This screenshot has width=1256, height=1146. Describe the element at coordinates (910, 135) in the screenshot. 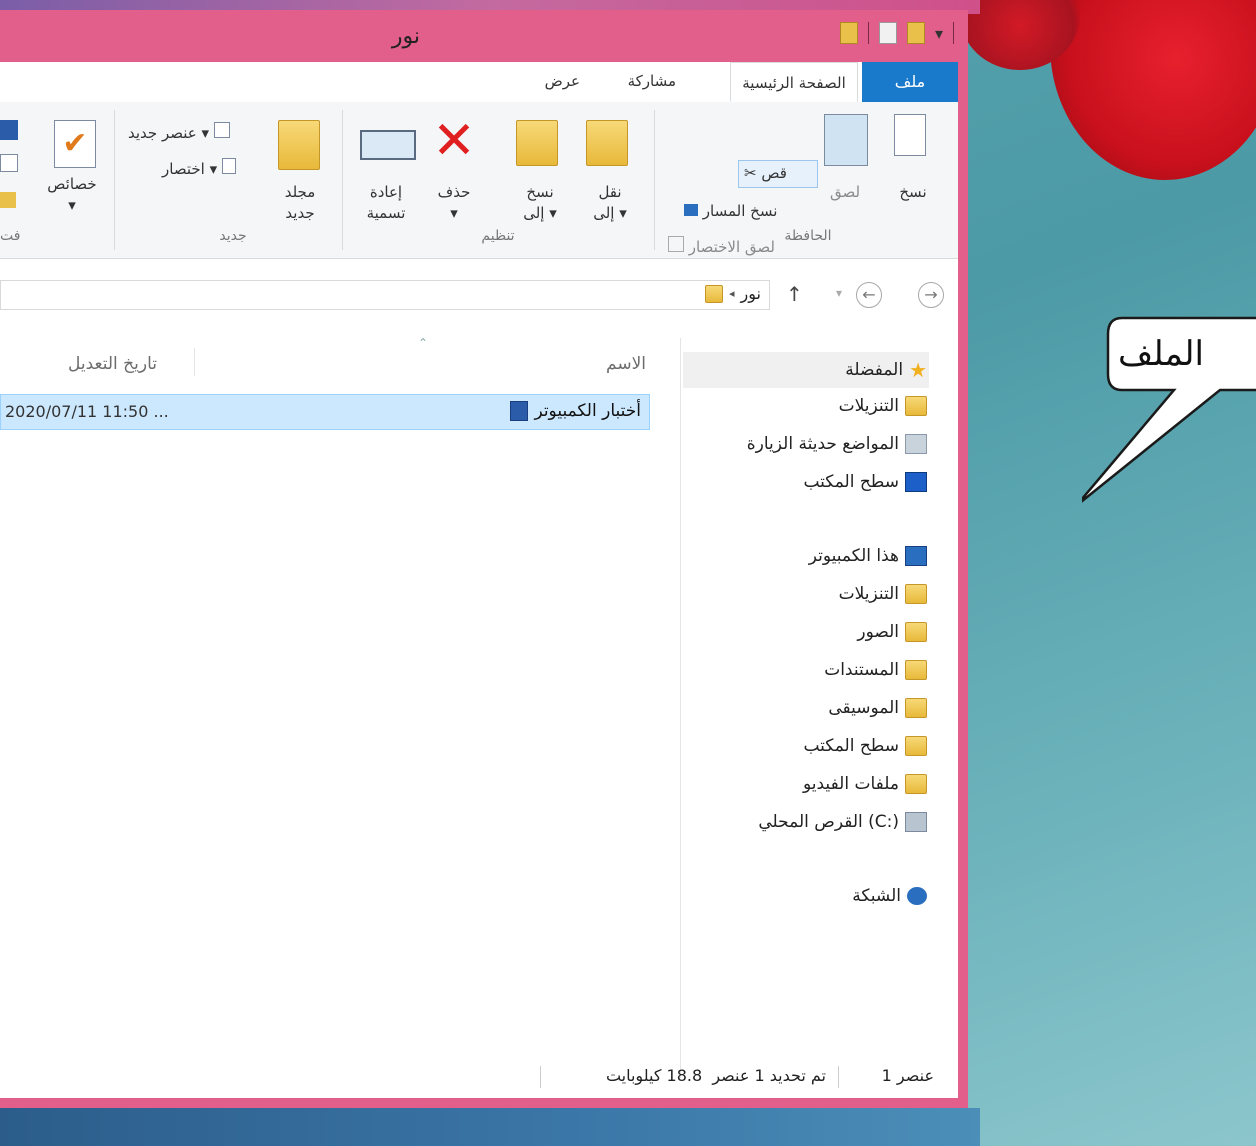

I see `copy-icon` at that location.